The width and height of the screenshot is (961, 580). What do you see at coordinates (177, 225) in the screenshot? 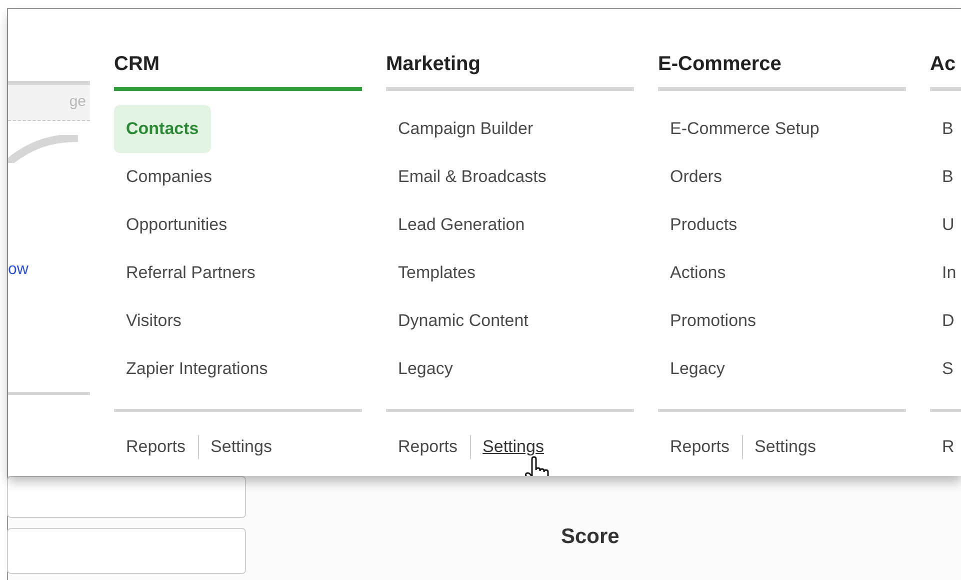
I see `menu-item: Opportunities` at bounding box center [177, 225].